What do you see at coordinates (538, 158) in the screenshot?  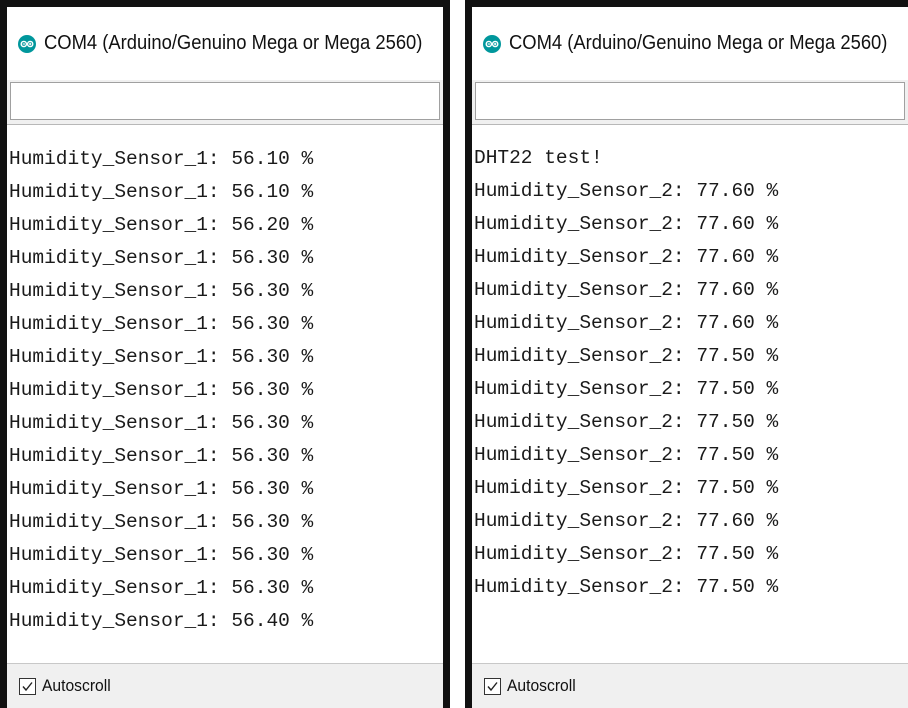 I see `output-line: DHT22 test!` at bounding box center [538, 158].